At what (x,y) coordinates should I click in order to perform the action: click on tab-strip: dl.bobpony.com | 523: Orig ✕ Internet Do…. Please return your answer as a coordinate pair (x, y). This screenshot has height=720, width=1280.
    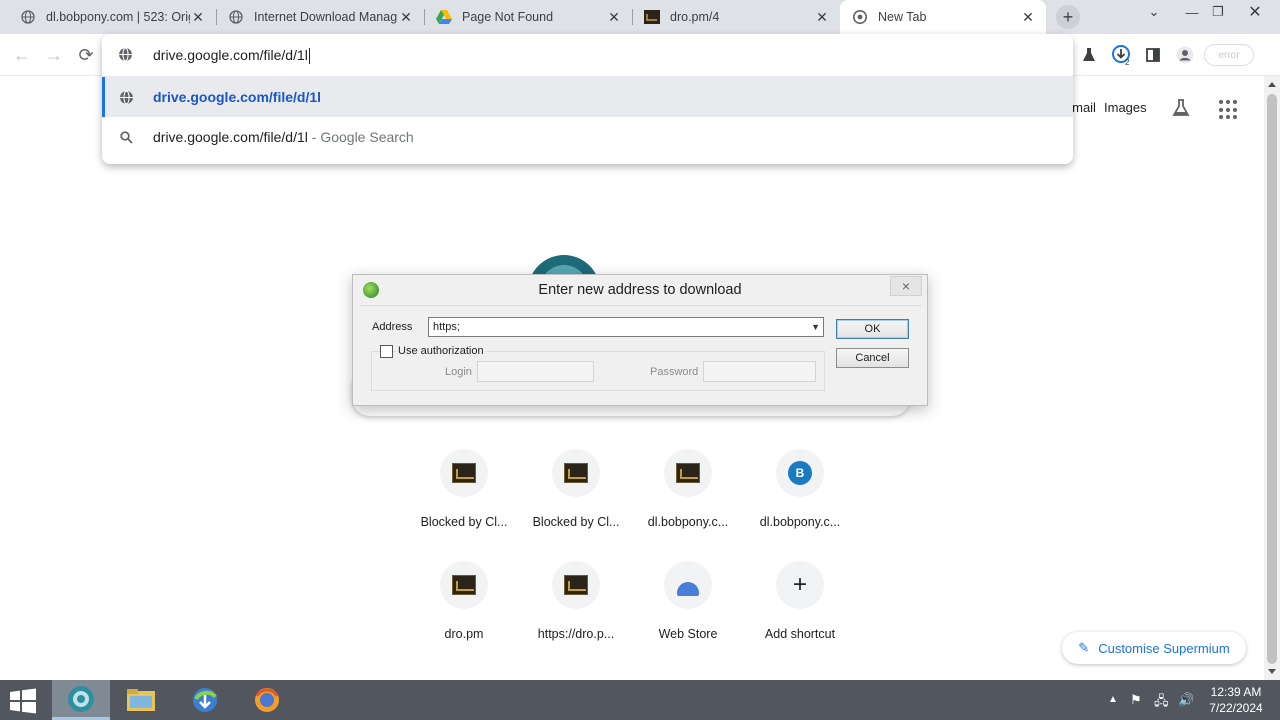
    Looking at the image, I should click on (640, 17).